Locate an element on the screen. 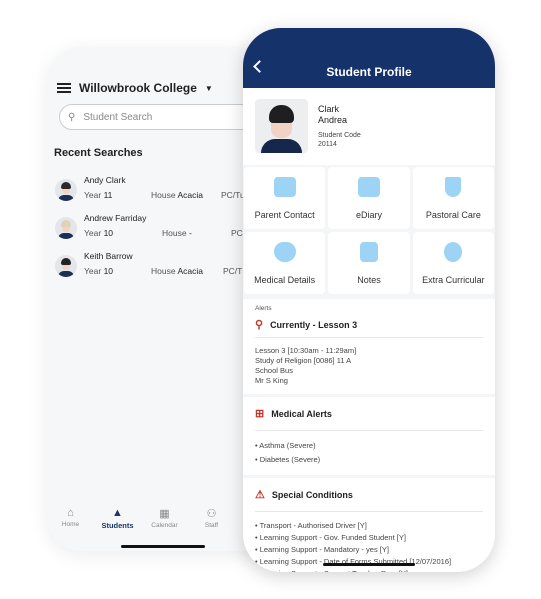  menu-icon is located at coordinates (64, 88).